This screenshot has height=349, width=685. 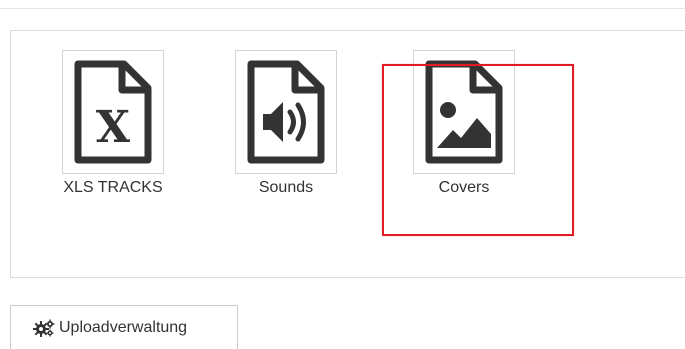 I want to click on cogs-icon, so click(x=44, y=328).